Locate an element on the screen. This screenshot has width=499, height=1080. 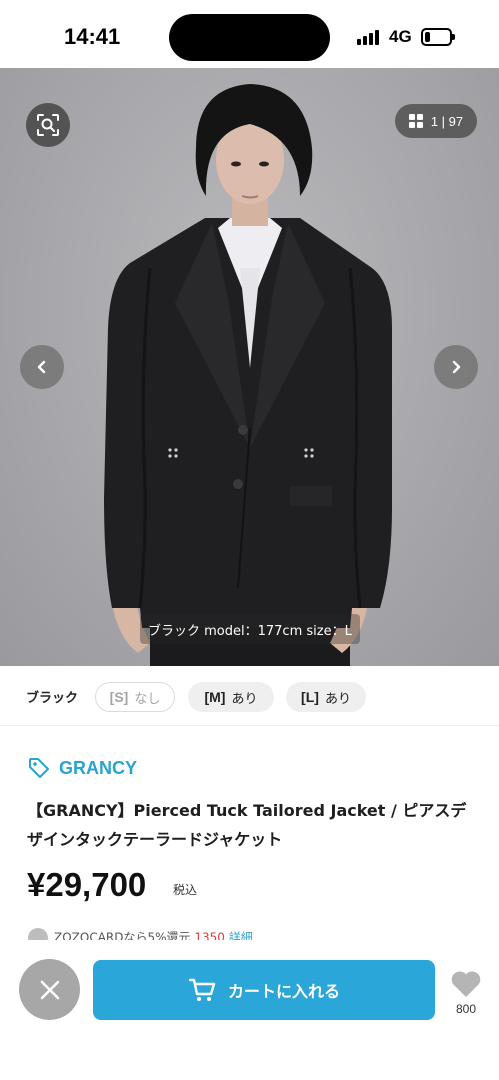
signal-icon is located at coordinates (370, 37).